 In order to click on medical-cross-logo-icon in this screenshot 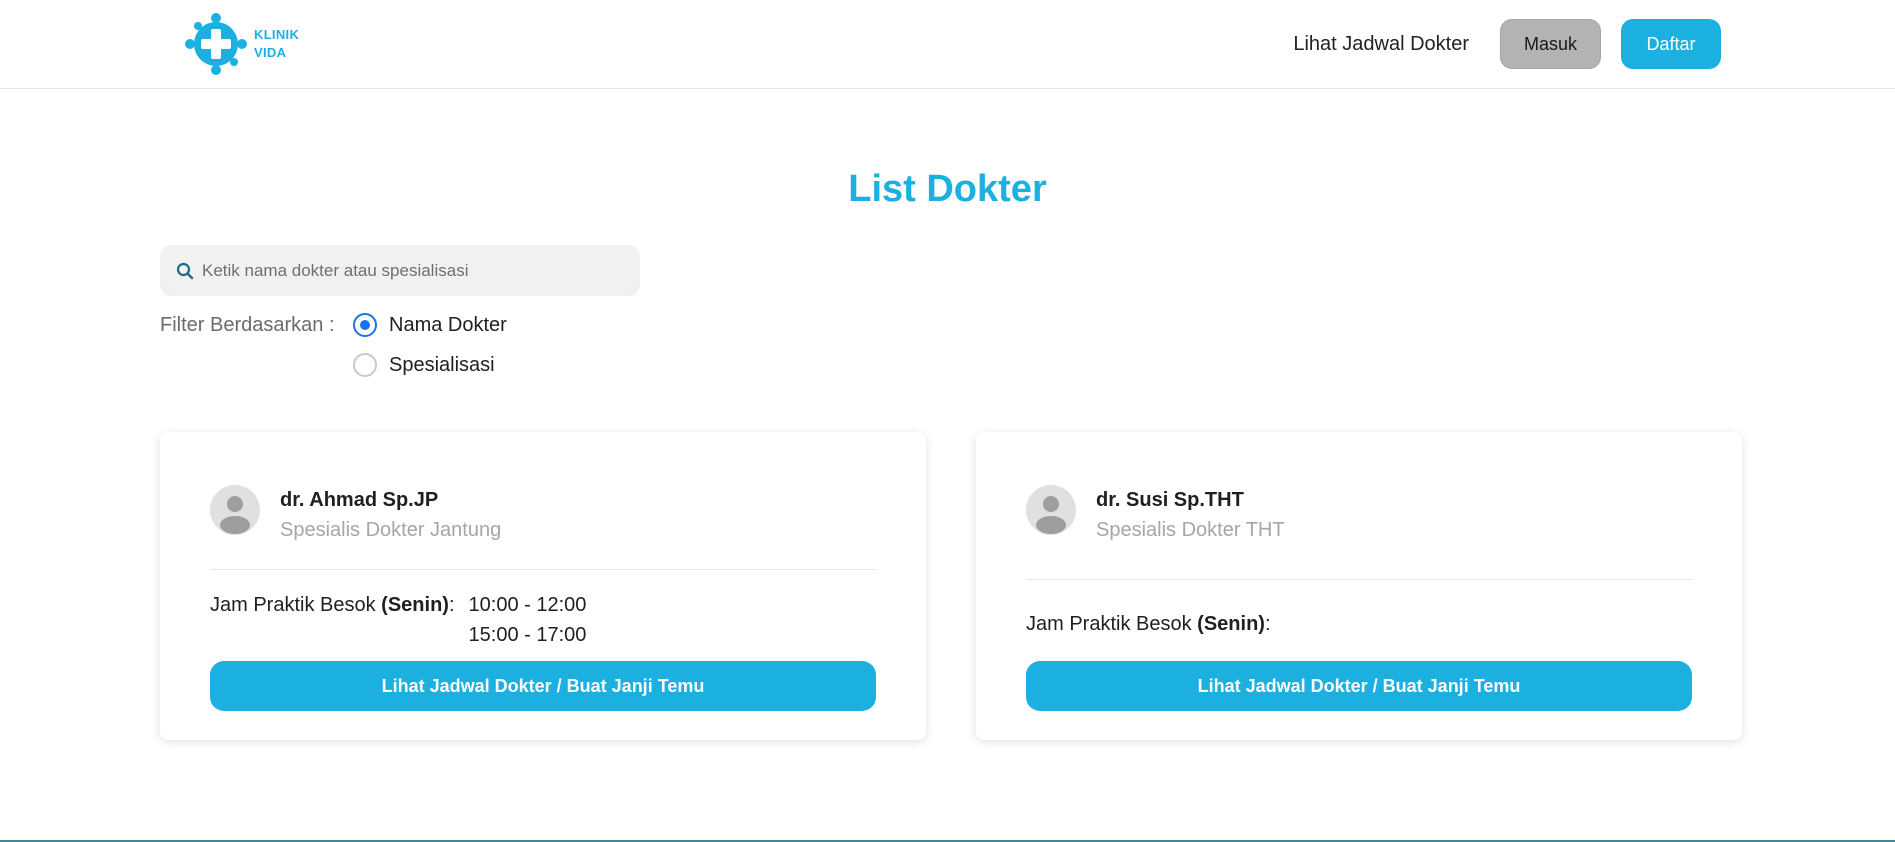, I will do `click(216, 44)`.